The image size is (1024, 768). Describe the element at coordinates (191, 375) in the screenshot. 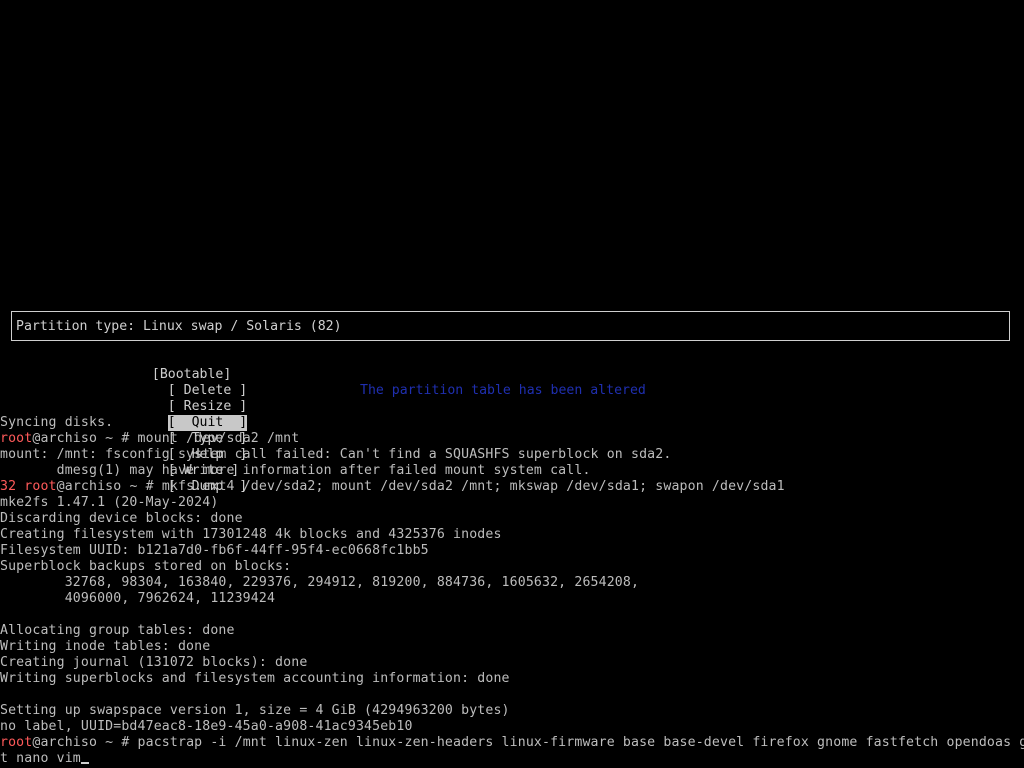

I see `bootable-button: [Bootable]` at that location.